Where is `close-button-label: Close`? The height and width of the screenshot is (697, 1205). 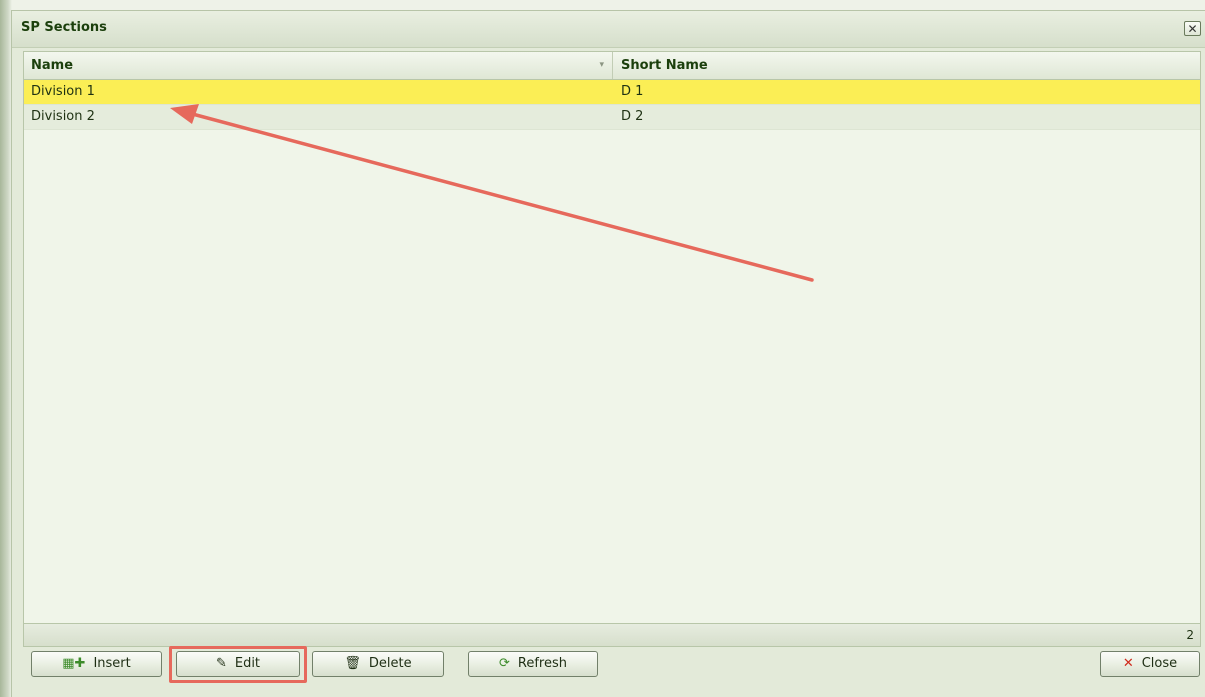
close-button-label: Close is located at coordinates (1159, 663).